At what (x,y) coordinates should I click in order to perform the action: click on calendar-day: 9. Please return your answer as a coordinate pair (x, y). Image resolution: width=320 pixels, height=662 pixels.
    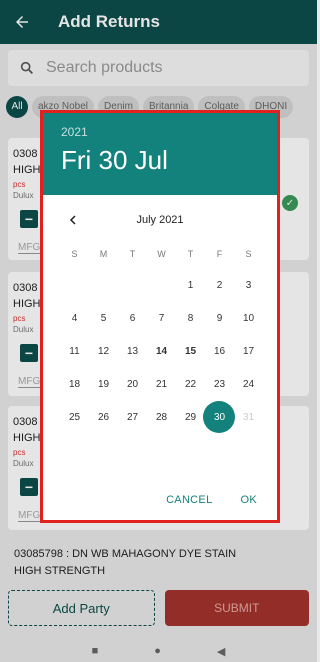
    Looking at the image, I should click on (219, 318).